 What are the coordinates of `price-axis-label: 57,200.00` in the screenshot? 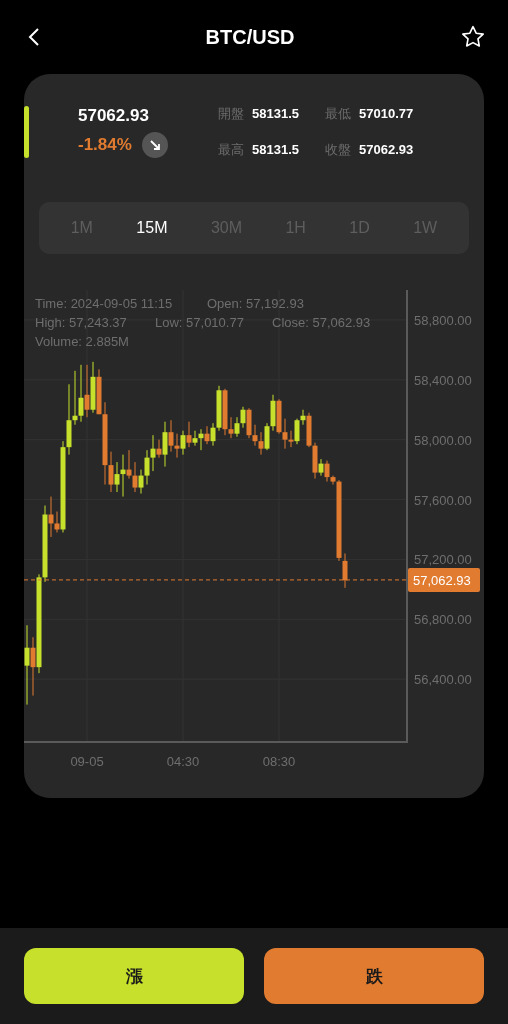 It's located at (443, 560).